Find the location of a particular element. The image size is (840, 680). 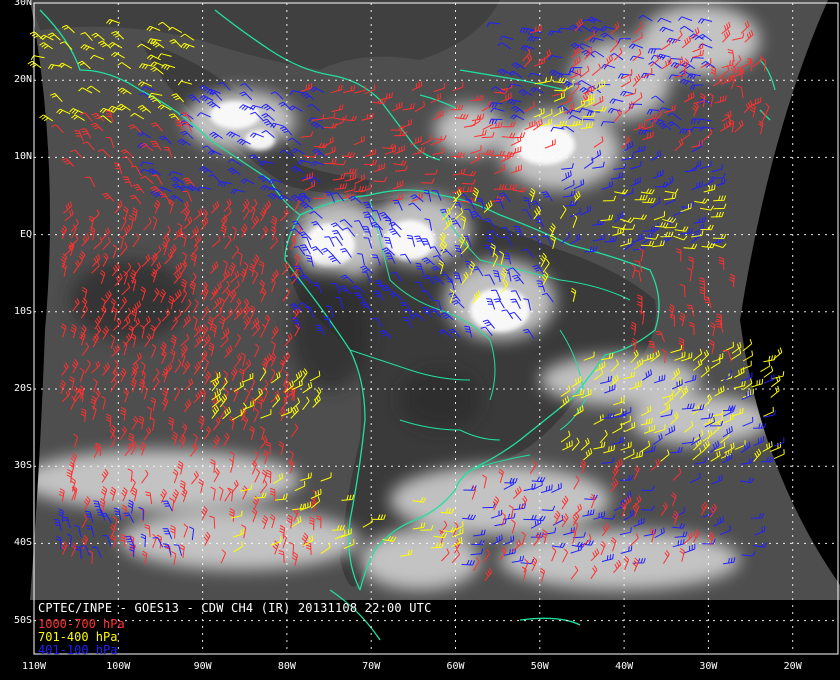

lon-label: 100W is located at coordinates (118, 666).